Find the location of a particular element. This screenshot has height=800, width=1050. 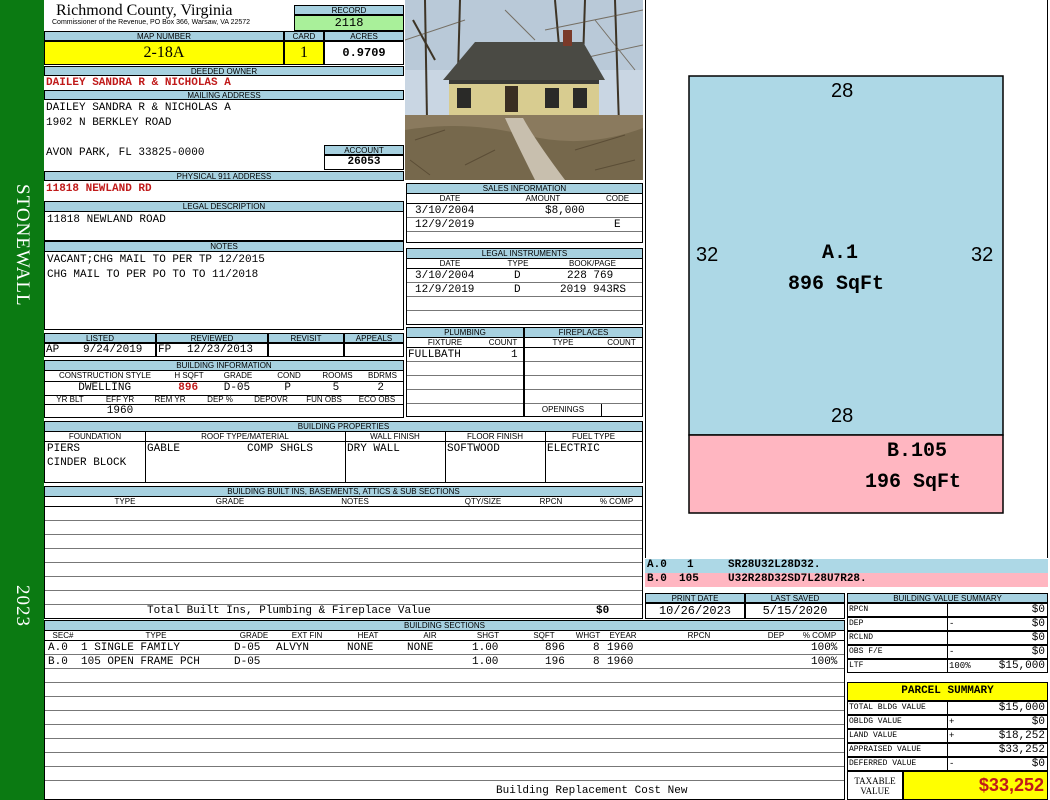

plumbing: PLUMBING FIXTURE COUNT FULLBATH 1 is located at coordinates (465, 372).